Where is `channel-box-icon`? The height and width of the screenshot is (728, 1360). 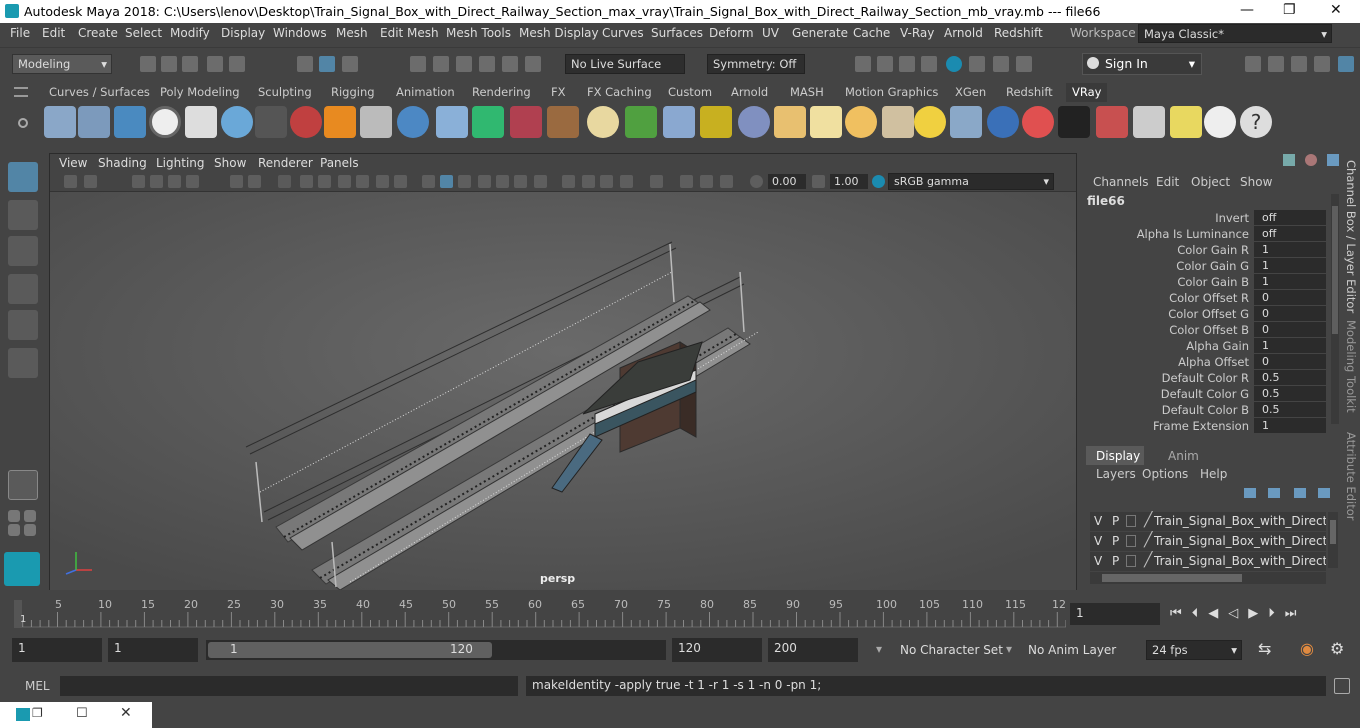 channel-box-icon is located at coordinates (1346, 64).